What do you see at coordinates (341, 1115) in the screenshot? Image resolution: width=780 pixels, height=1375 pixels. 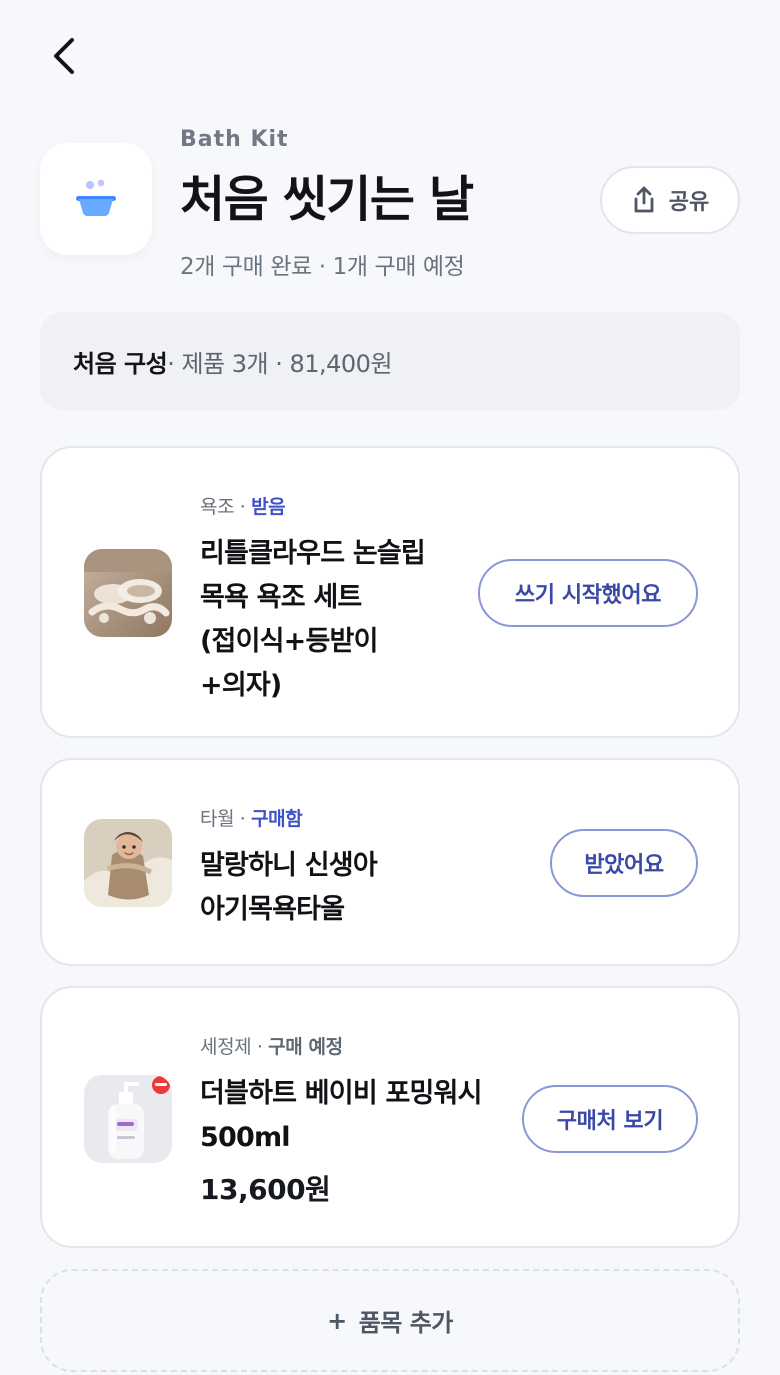 I see `wash-product-name: 더블하트 베이비 포밍워시 500ml` at bounding box center [341, 1115].